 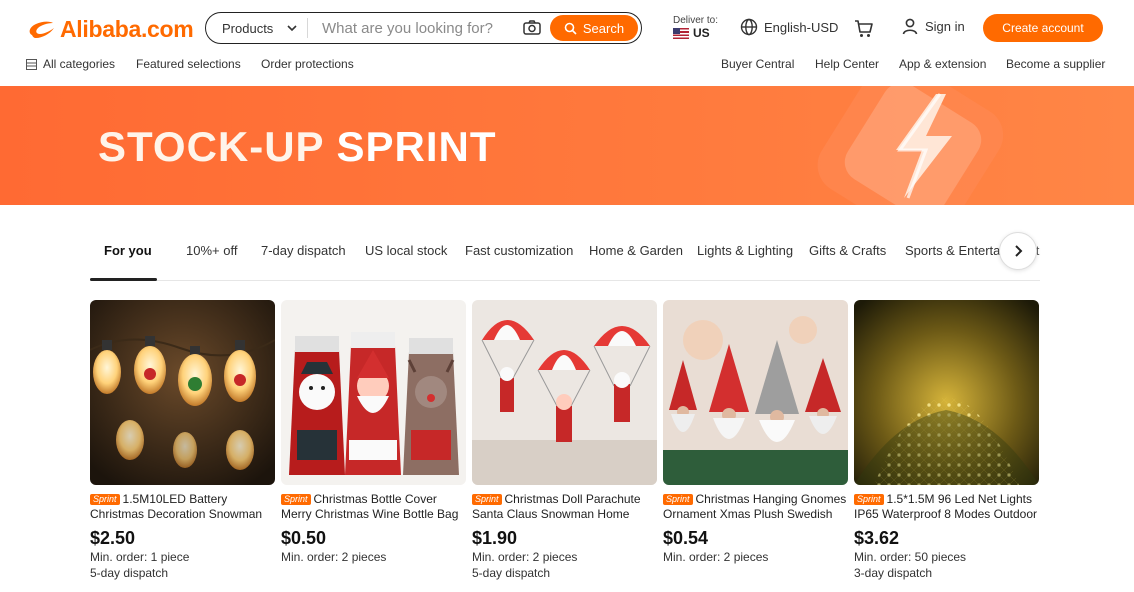 What do you see at coordinates (128, 250) in the screenshot?
I see `tab-for-you: For you` at bounding box center [128, 250].